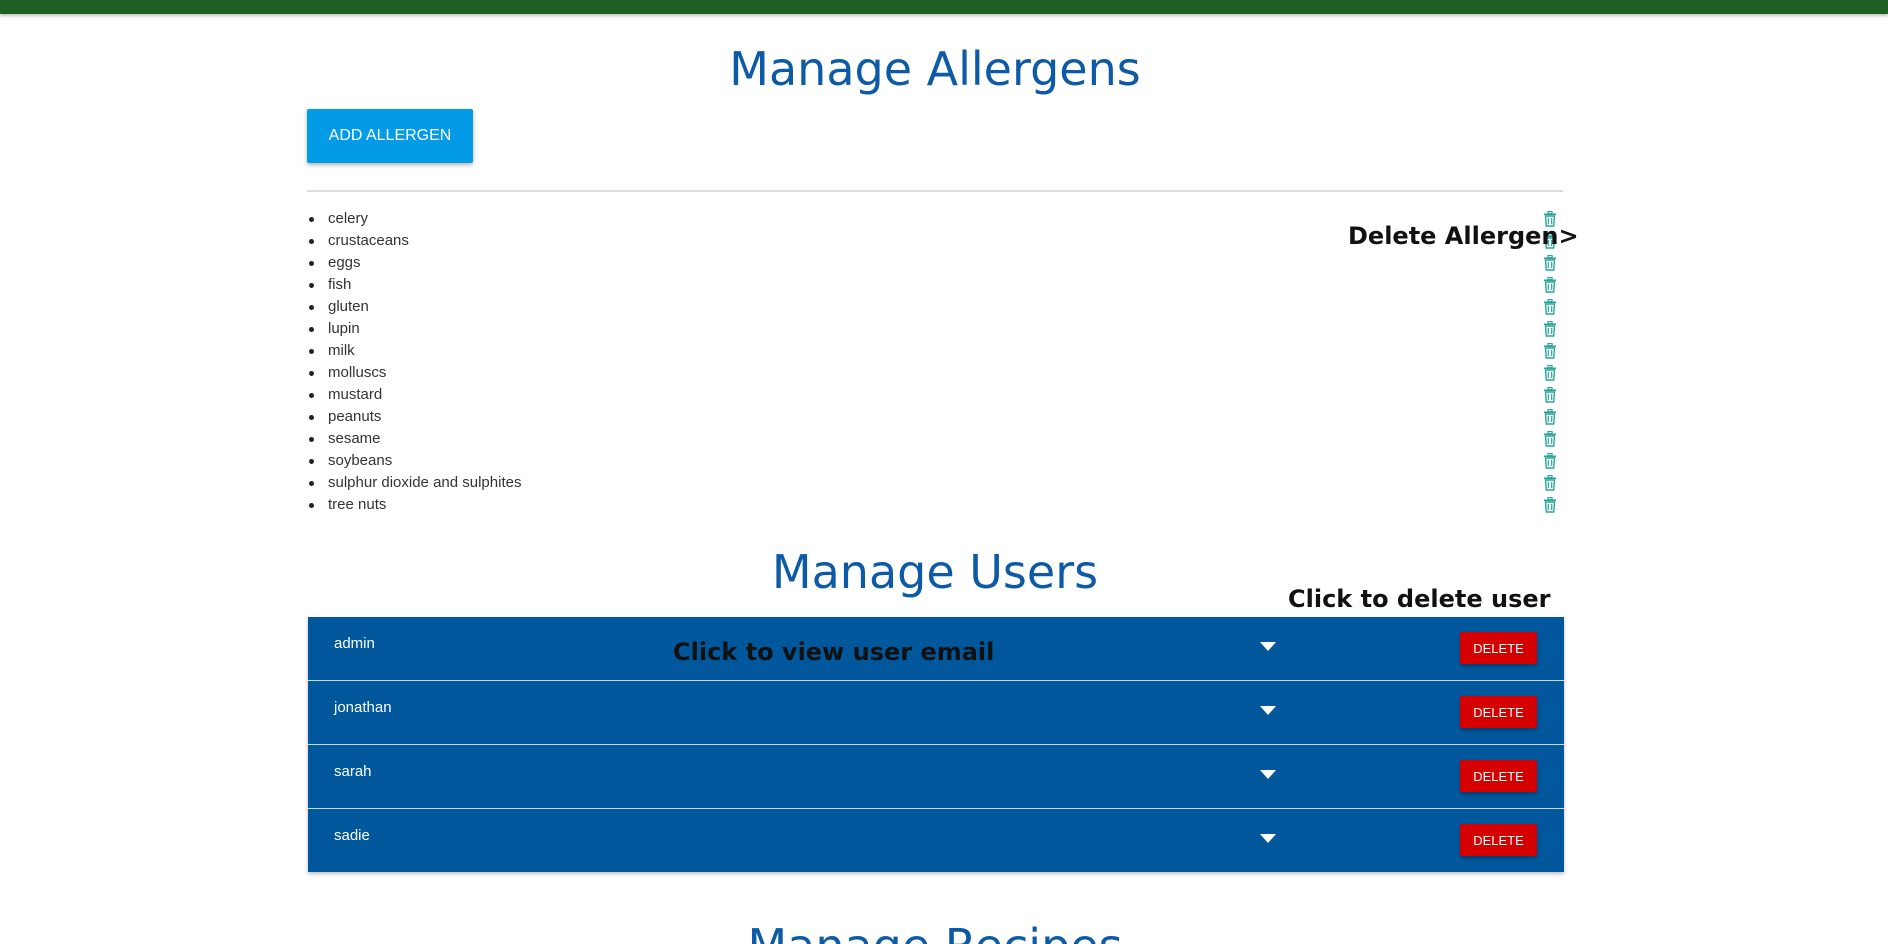 Image resolution: width=1888 pixels, height=944 pixels. What do you see at coordinates (935, 351) in the screenshot?
I see `allergen-item: milk` at bounding box center [935, 351].